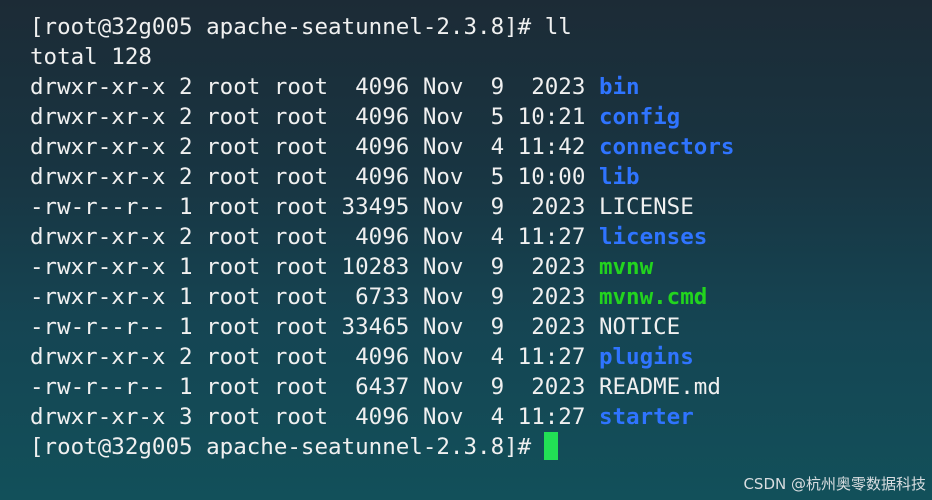  What do you see at coordinates (308, 417) in the screenshot?
I see `entry-metadata: drwxr-xr-x 3 root root 4096 Nov 4 11:27` at bounding box center [308, 417].